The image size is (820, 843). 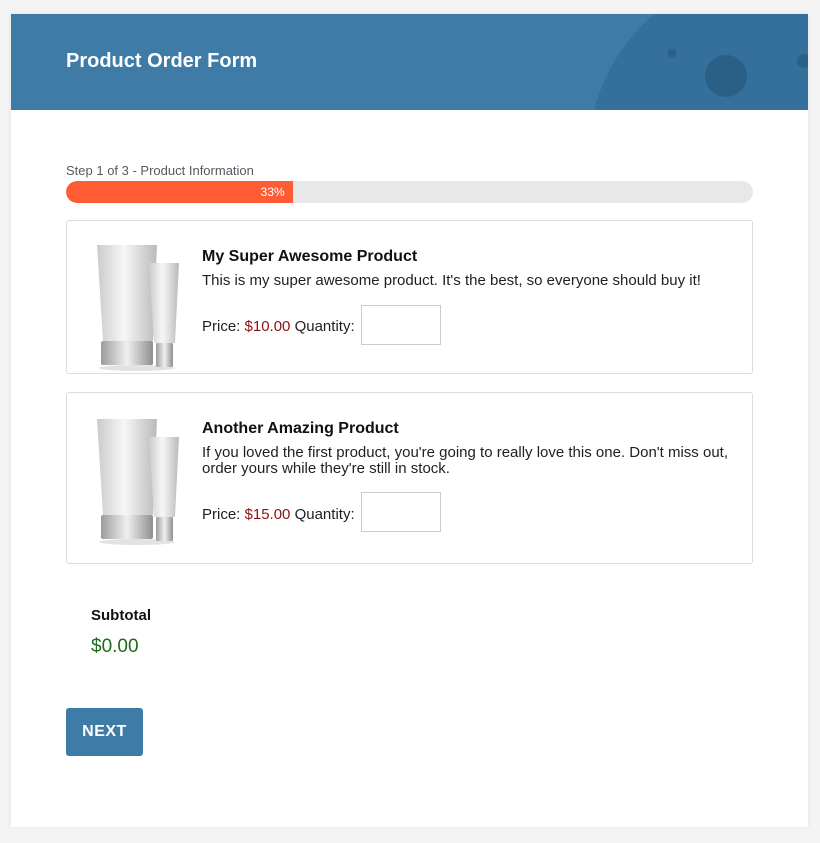 I want to click on product-name: My Super Awesome Product, so click(x=310, y=256).